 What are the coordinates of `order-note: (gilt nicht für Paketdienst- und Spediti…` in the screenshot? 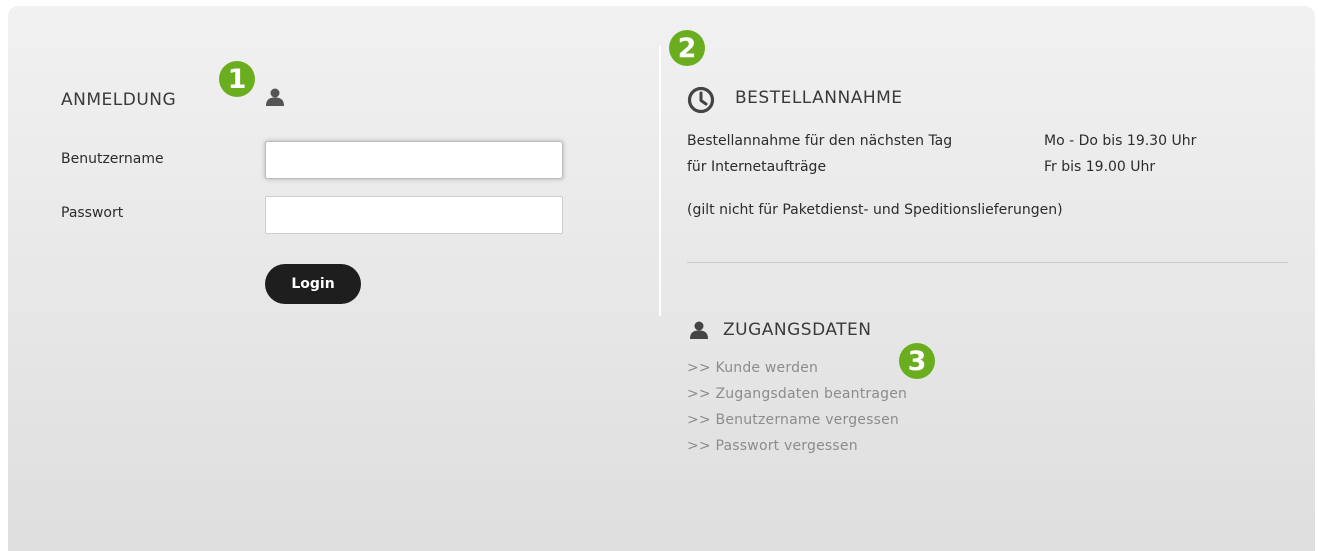 It's located at (875, 210).